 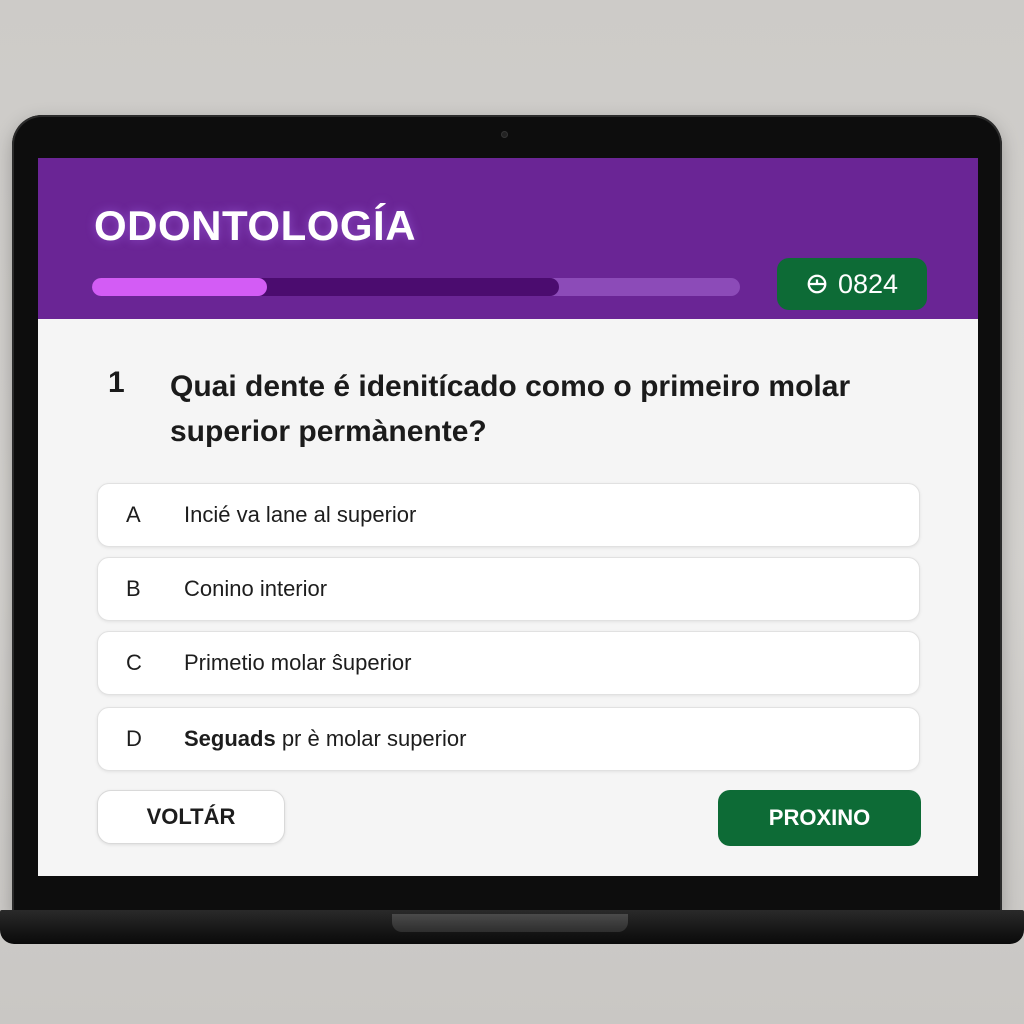 I want to click on option-letter: A, so click(x=133, y=514).